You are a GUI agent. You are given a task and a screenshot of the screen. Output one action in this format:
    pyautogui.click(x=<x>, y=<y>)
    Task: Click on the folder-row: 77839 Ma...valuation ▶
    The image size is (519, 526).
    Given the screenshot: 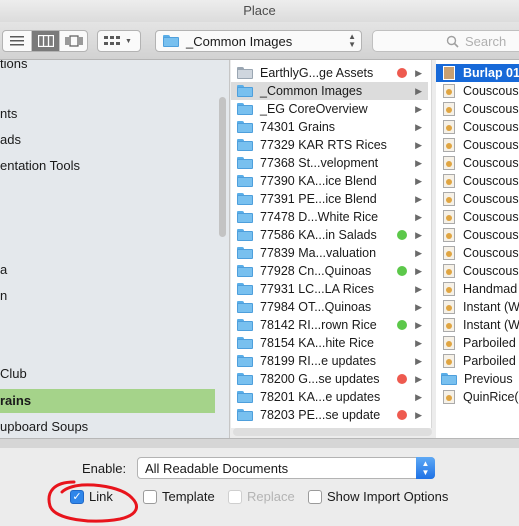 What is the action you would take?
    pyautogui.click(x=329, y=253)
    